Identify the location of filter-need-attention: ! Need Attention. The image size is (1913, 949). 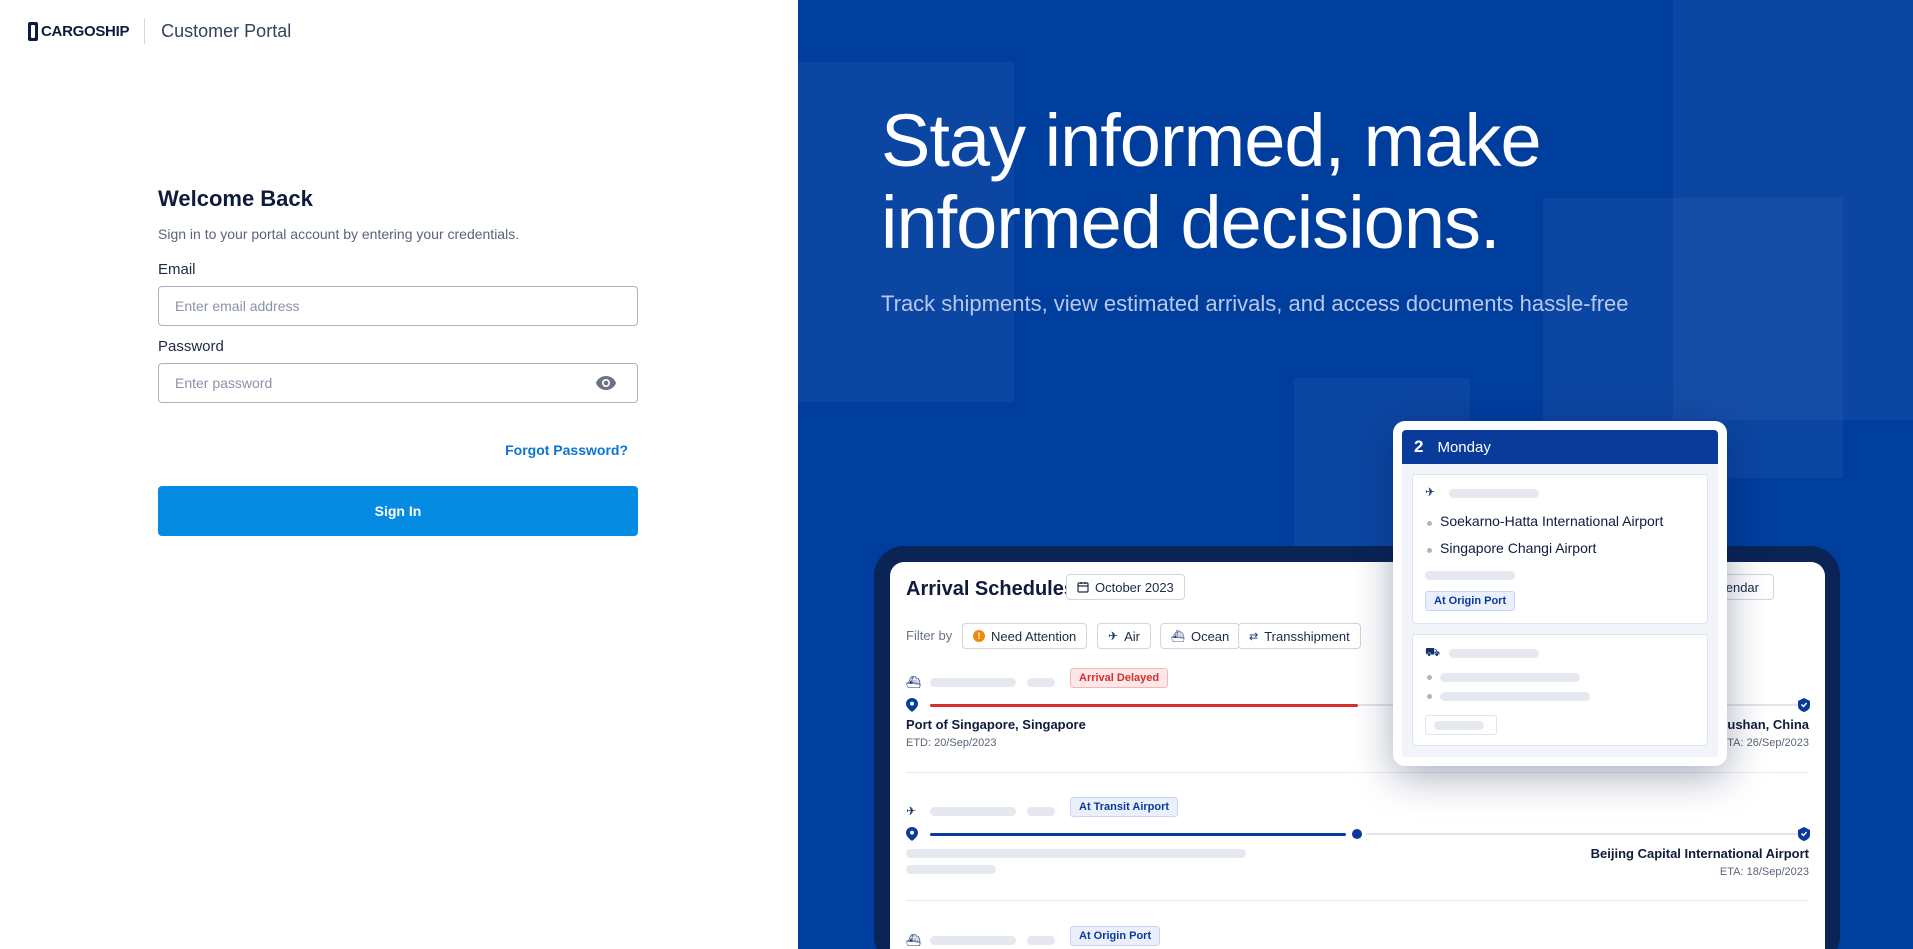
(1025, 636).